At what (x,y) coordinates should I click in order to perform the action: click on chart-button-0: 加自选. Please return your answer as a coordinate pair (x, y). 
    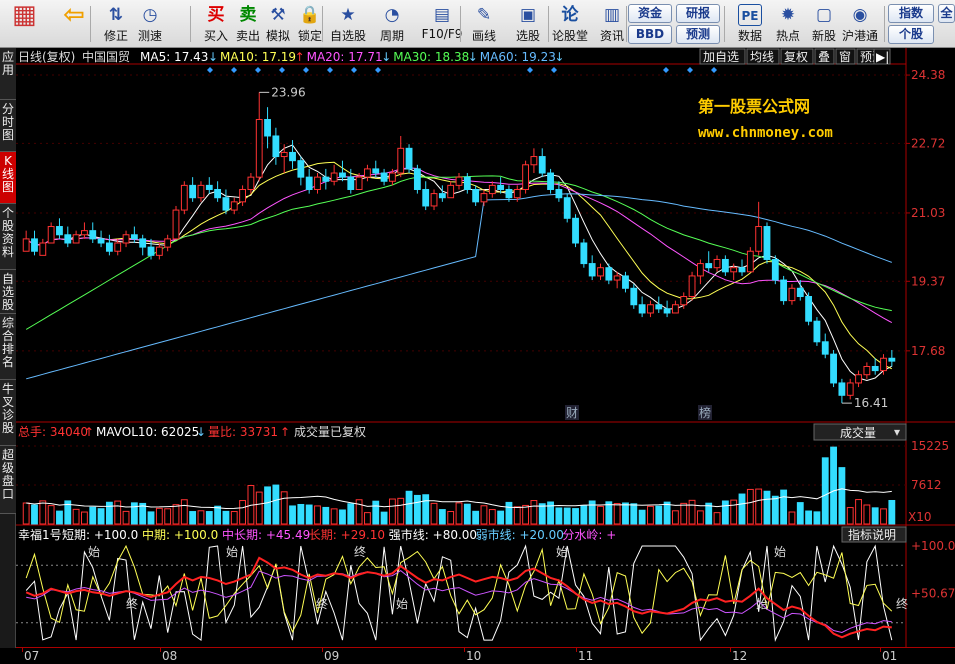
    Looking at the image, I should click on (721, 57).